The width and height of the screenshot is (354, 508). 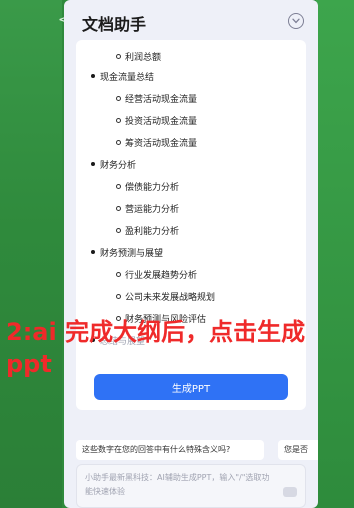 I want to click on send-icon, so click(x=290, y=492).